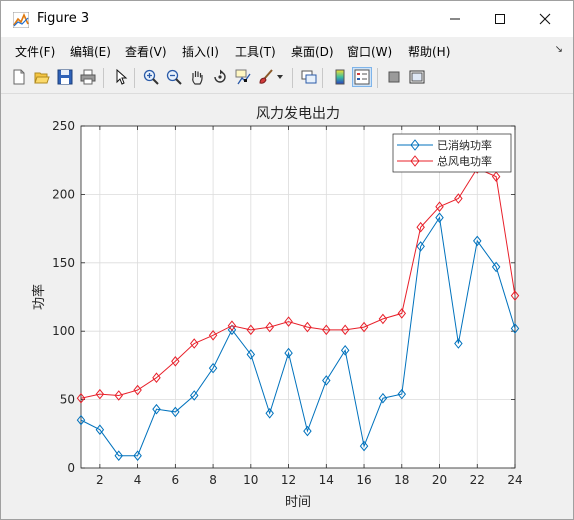 This screenshot has height=520, width=574. What do you see at coordinates (250, 480) in the screenshot?
I see `x-tick-label: 10` at bounding box center [250, 480].